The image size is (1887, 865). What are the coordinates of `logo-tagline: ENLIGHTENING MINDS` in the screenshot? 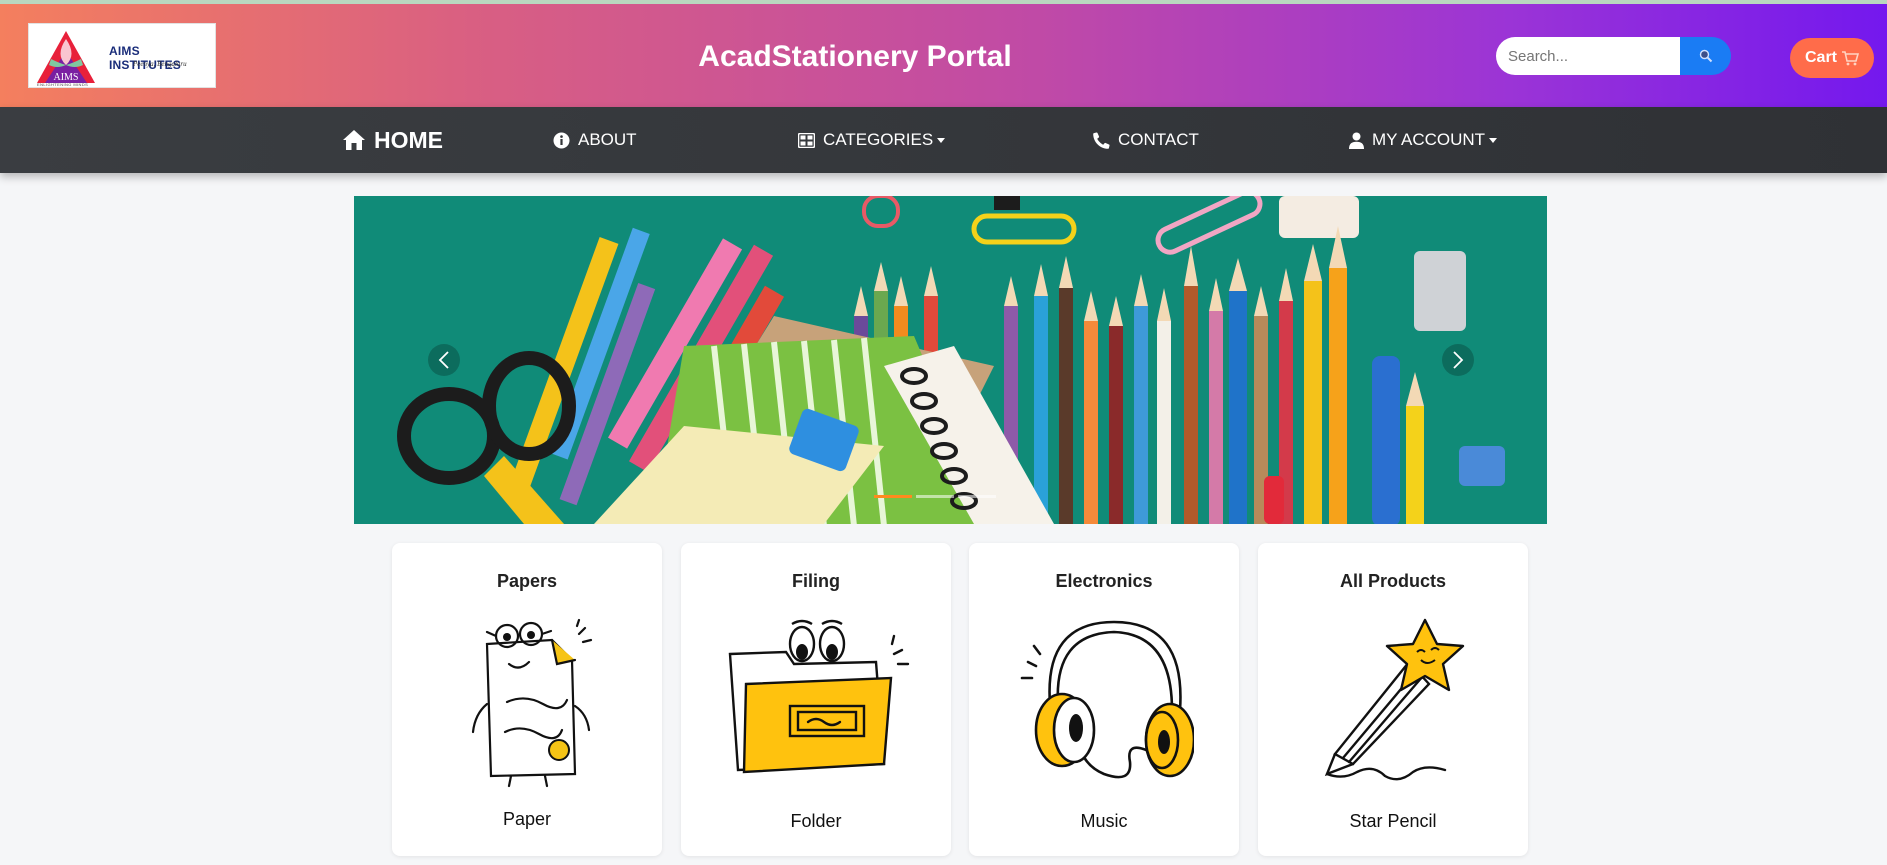 It's located at (63, 84).